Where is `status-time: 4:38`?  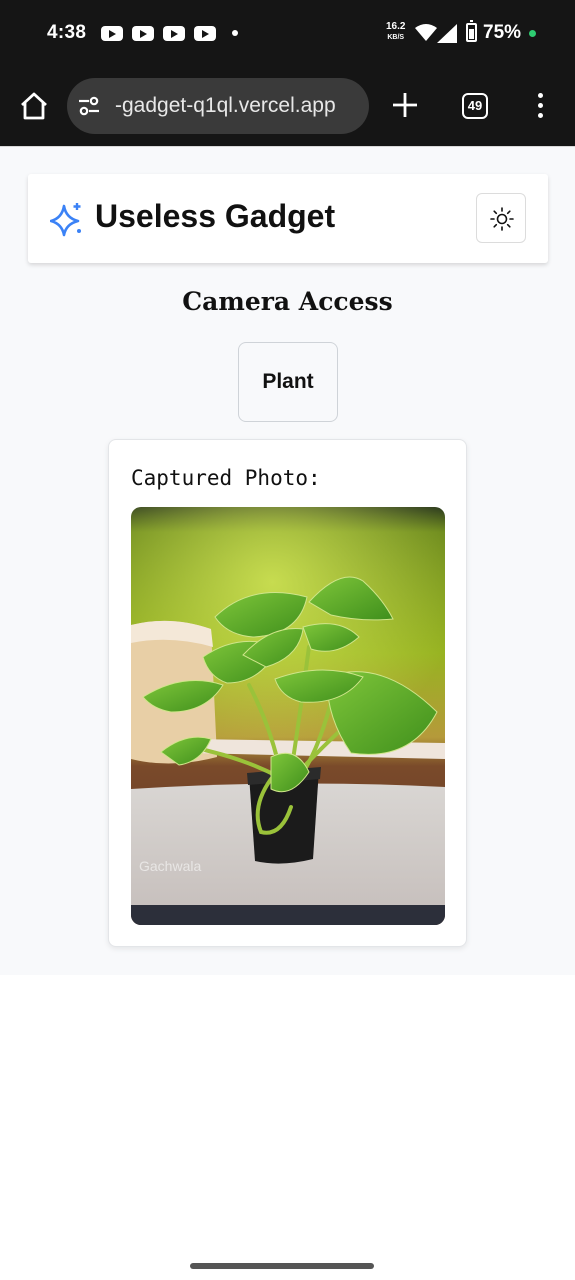
status-time: 4:38 is located at coordinates (67, 32).